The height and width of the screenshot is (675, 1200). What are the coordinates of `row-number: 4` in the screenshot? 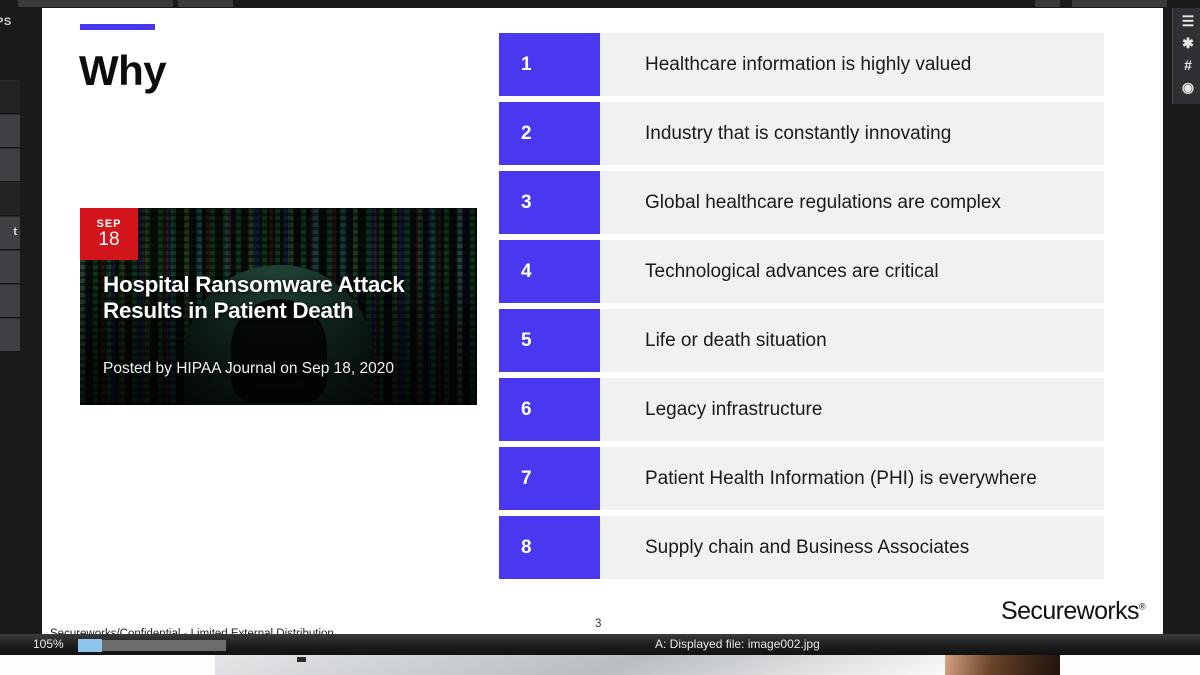 It's located at (549, 271).